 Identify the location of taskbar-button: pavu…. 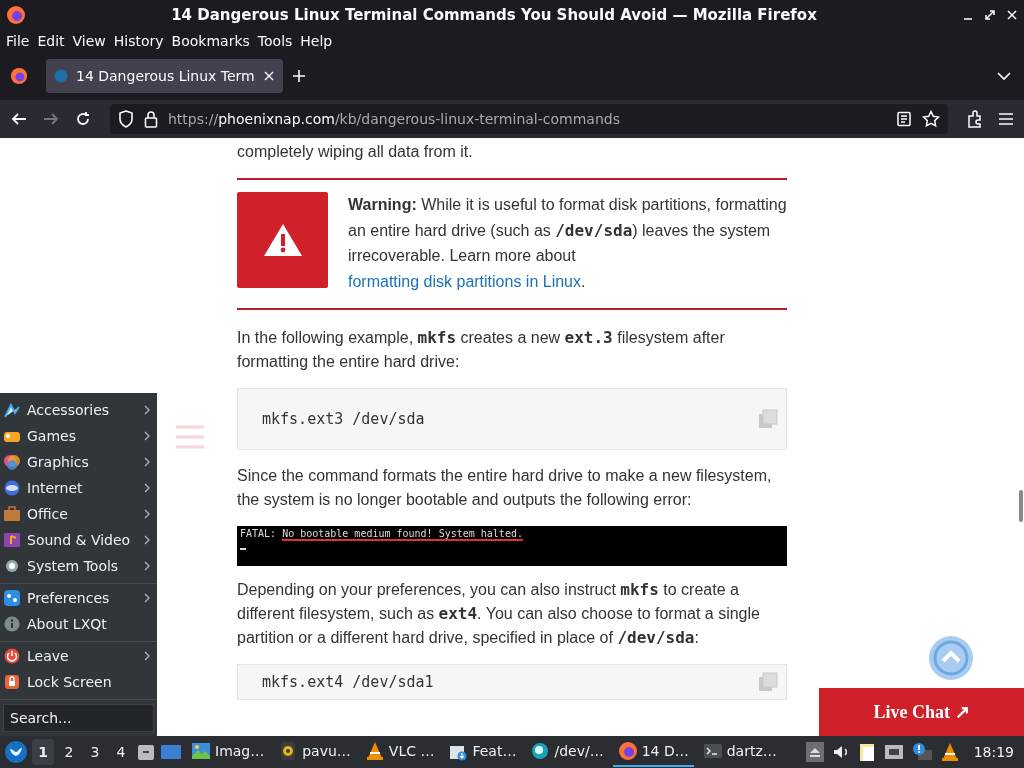
(314, 752).